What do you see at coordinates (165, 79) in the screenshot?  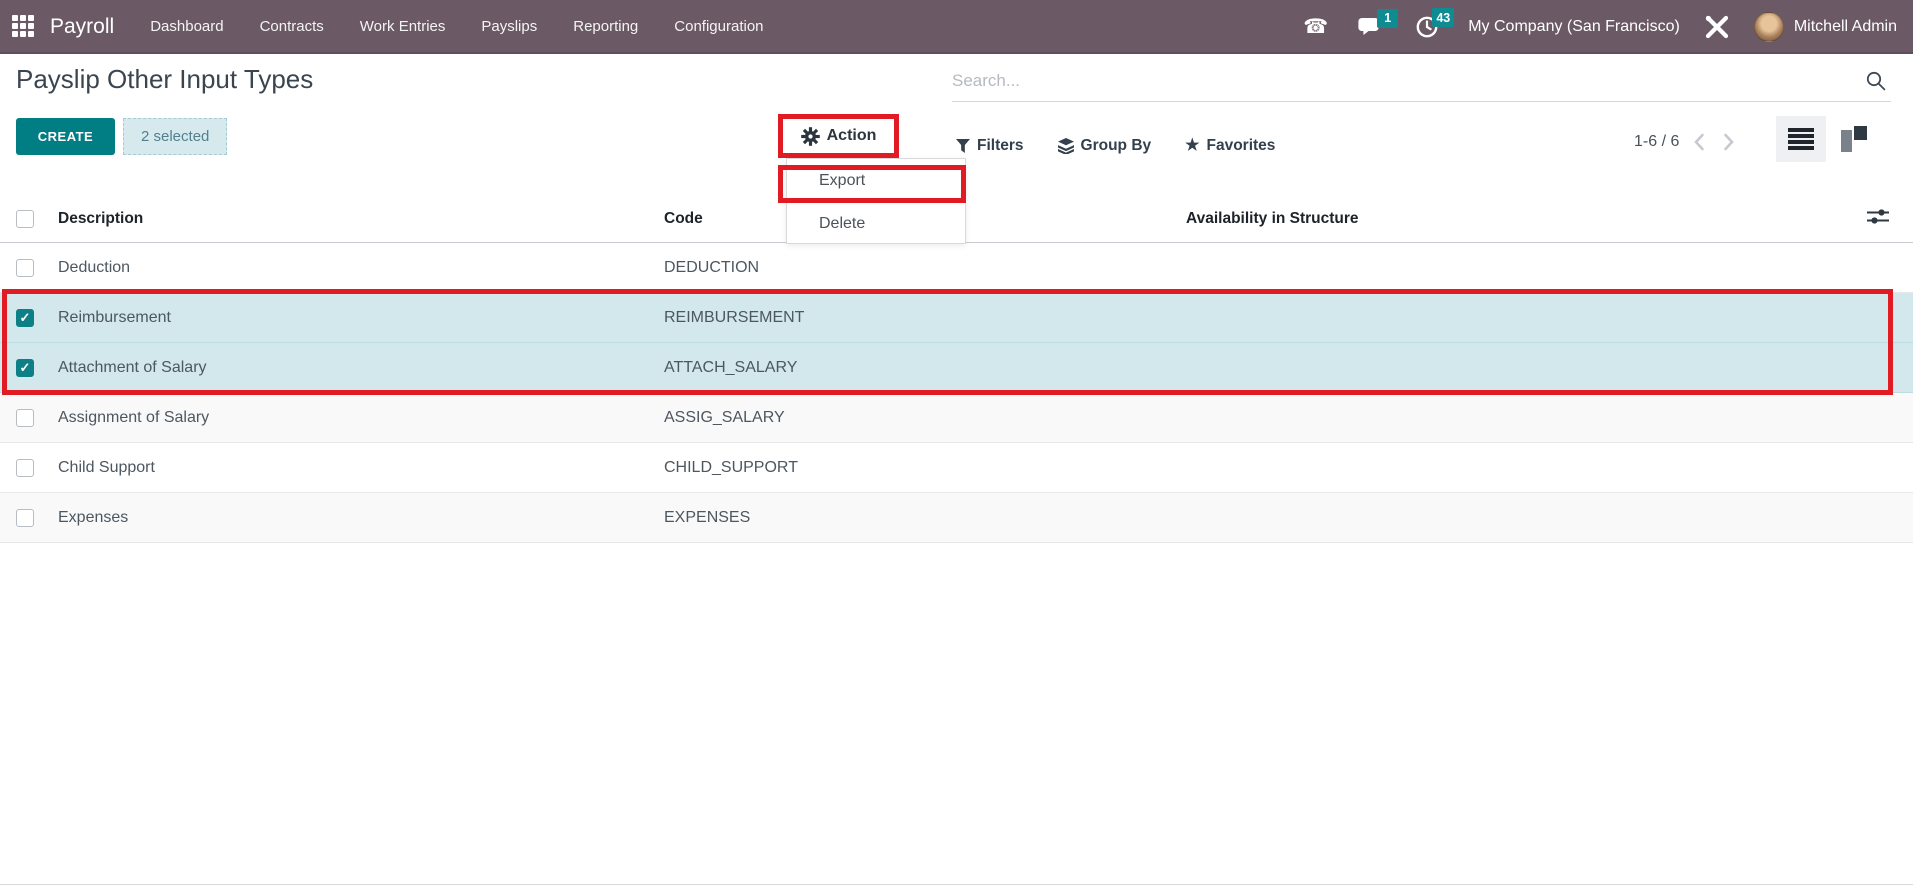 I see `page-title: Payslip Other Input Types` at bounding box center [165, 79].